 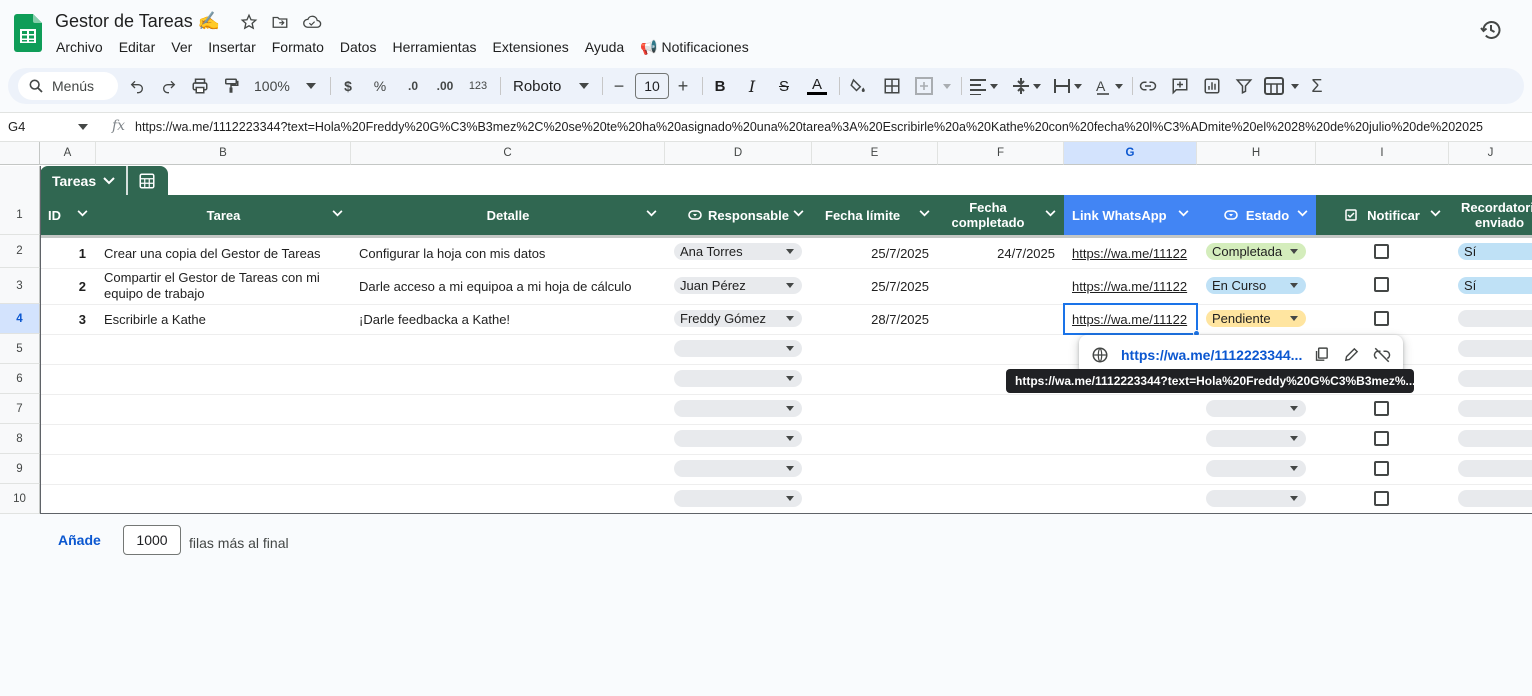 What do you see at coordinates (224, 253) in the screenshot?
I see `cell-tarea: Crear una copia del Gestor de Tareas` at bounding box center [224, 253].